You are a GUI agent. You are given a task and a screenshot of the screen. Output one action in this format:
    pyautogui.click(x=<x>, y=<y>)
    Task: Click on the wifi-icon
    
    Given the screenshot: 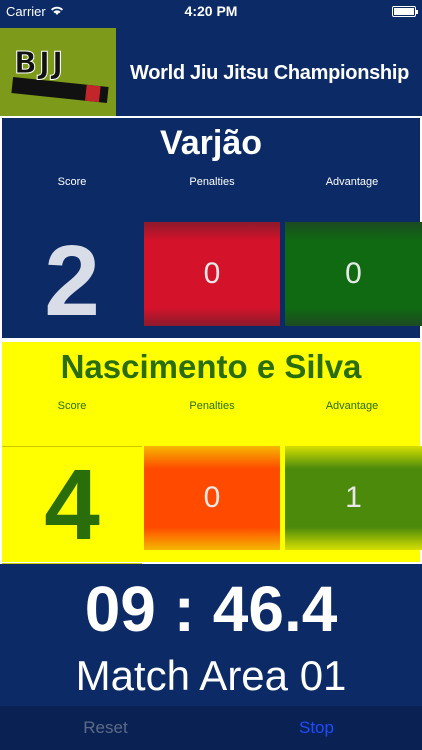 What is the action you would take?
    pyautogui.click(x=57, y=11)
    